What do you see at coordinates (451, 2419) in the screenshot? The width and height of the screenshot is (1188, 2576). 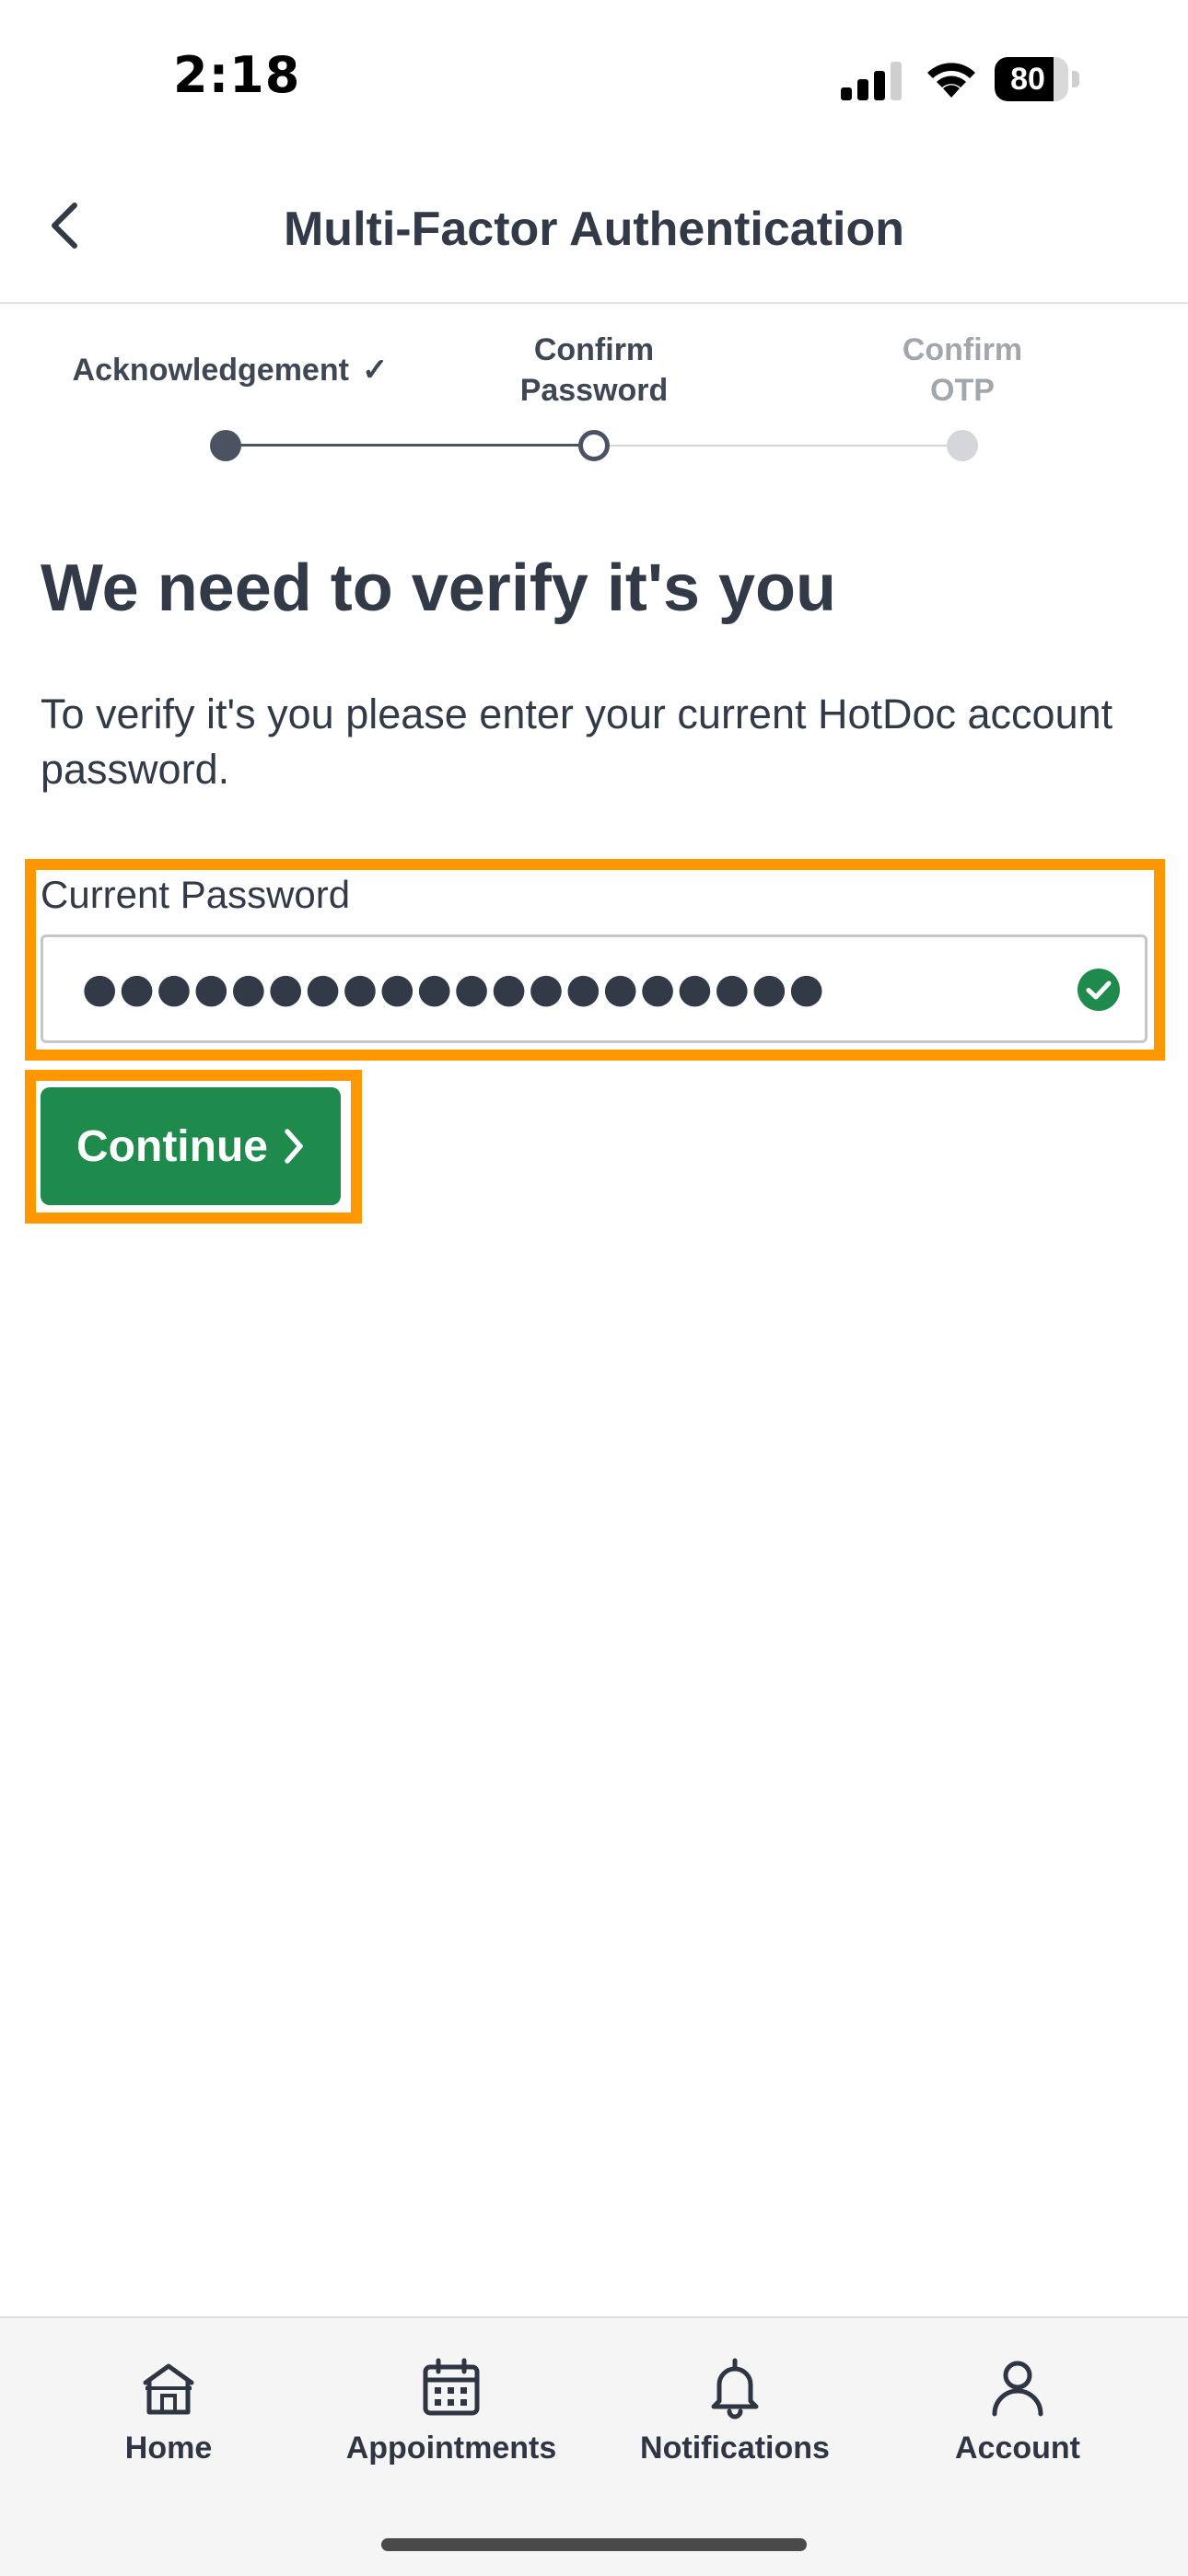 I see `tab-appointments: Appointments` at bounding box center [451, 2419].